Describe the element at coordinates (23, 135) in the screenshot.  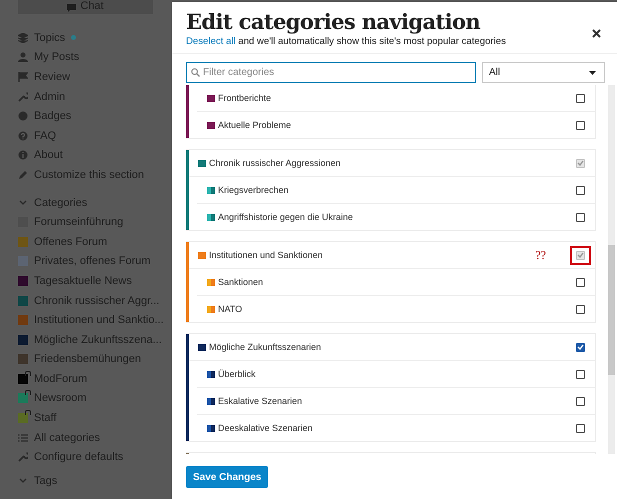
I see `help-icon` at that location.